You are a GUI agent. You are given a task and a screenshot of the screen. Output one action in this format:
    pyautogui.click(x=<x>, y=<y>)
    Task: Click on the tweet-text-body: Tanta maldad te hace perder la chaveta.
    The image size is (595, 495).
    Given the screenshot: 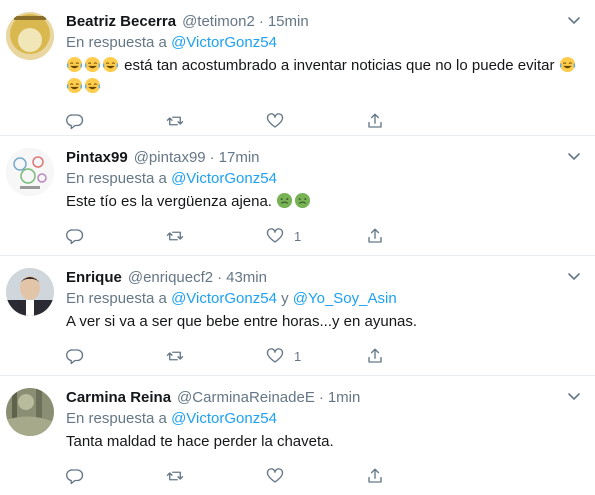 What is the action you would take?
    pyautogui.click(x=200, y=441)
    